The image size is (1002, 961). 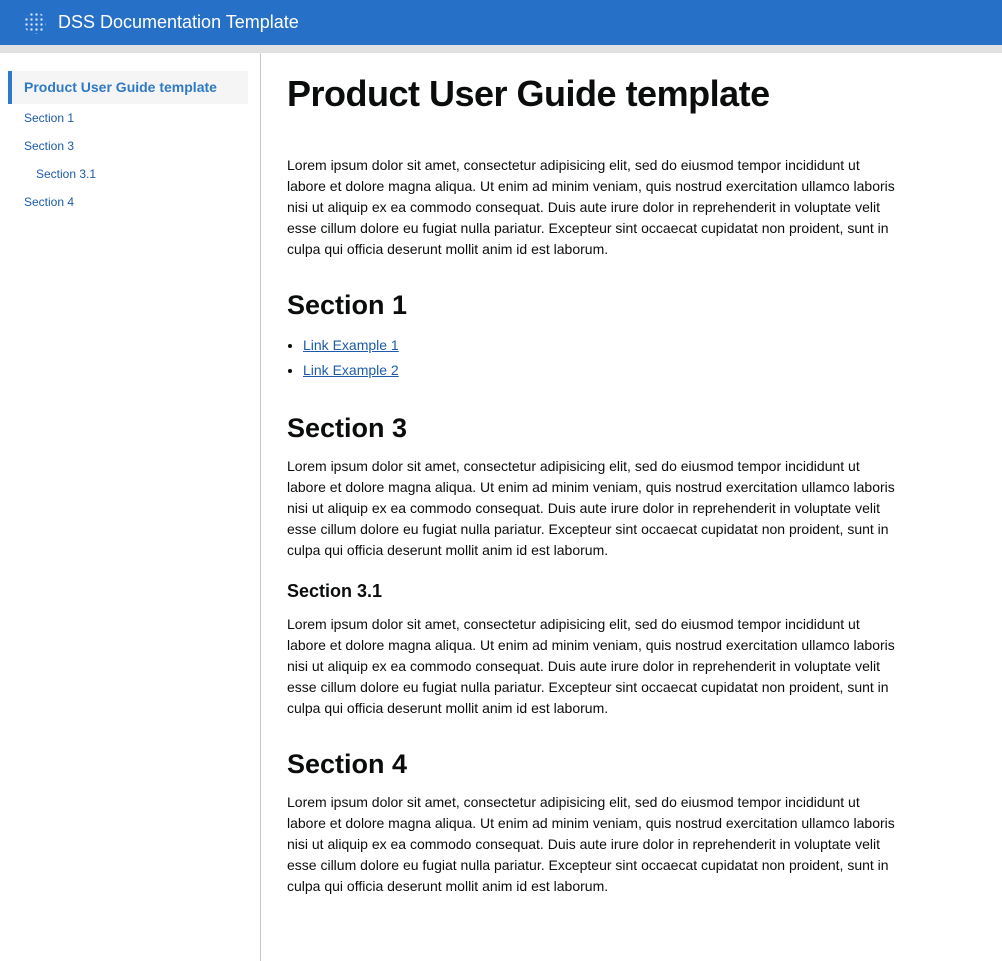 What do you see at coordinates (351, 370) in the screenshot?
I see `link-example-2: Link Example 2` at bounding box center [351, 370].